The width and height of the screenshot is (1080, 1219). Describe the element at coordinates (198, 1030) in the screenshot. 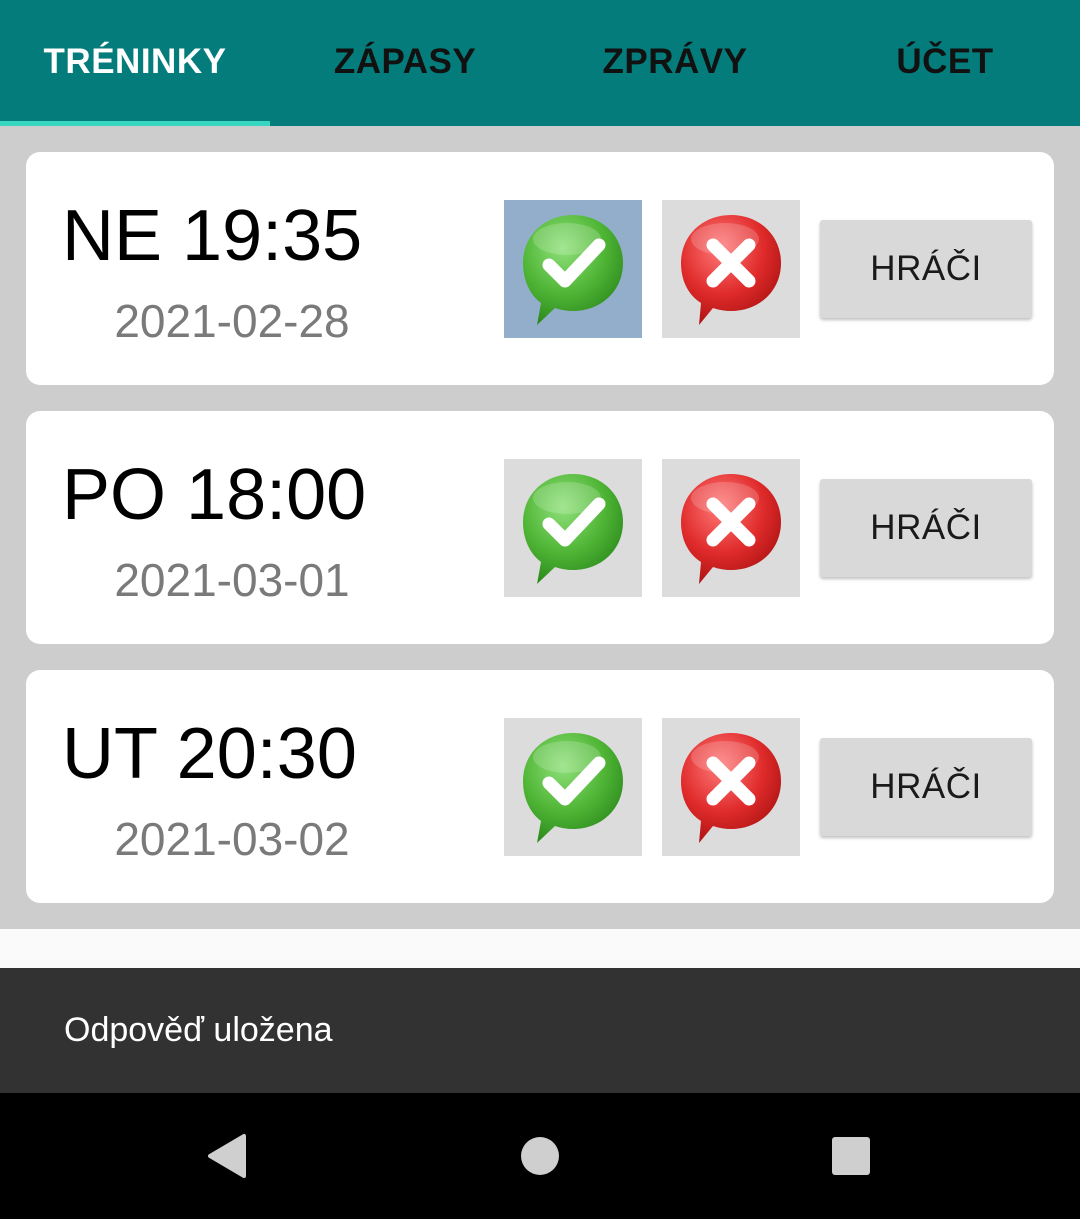

I see `snackbar-message: Odpověď uložena` at that location.